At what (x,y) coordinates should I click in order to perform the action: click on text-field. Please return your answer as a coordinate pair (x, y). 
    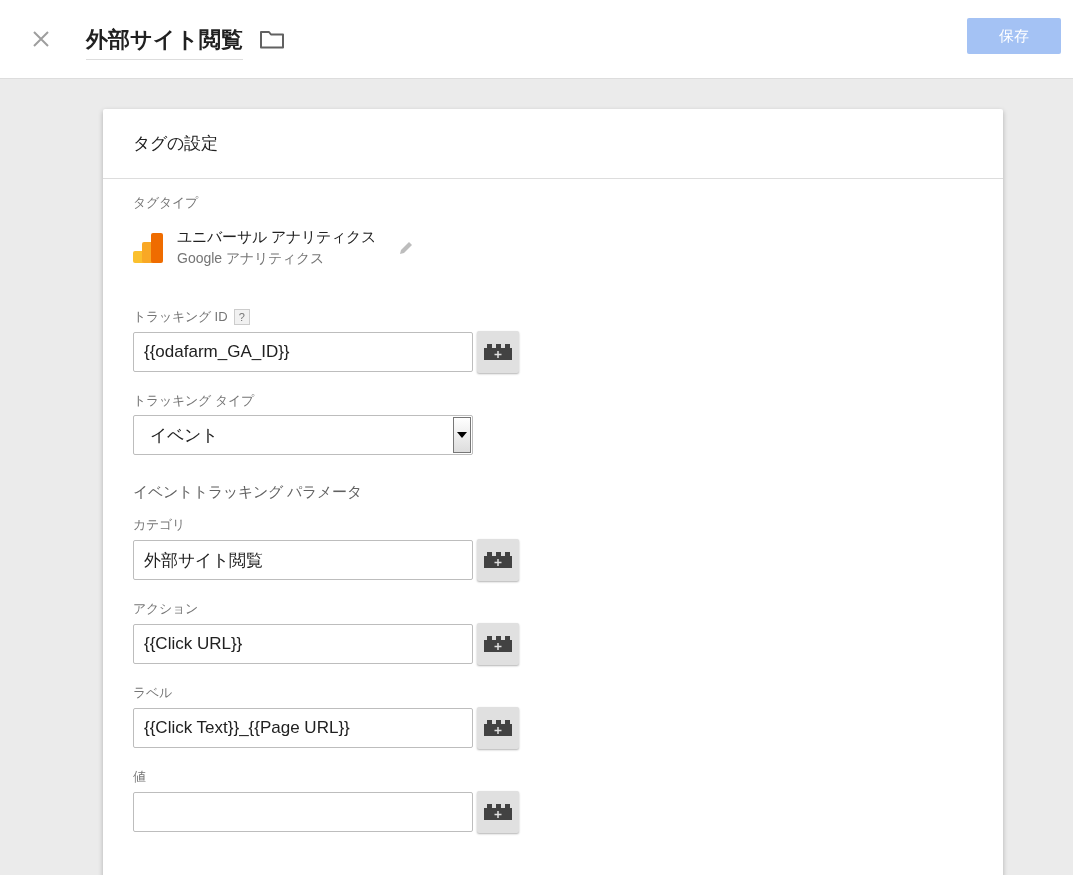
    Looking at the image, I should click on (303, 812).